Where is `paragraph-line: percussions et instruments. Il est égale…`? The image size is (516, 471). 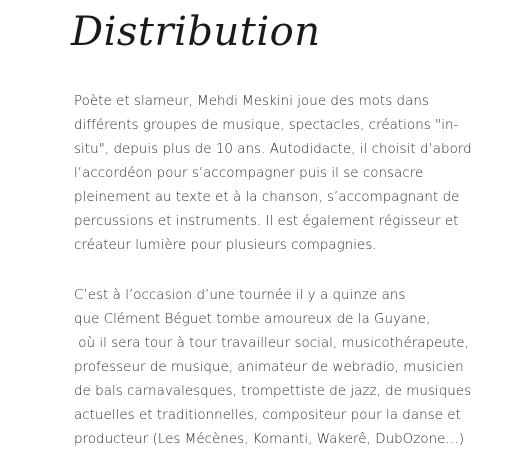 paragraph-line: percussions et instruments. Il est égale… is located at coordinates (266, 221).